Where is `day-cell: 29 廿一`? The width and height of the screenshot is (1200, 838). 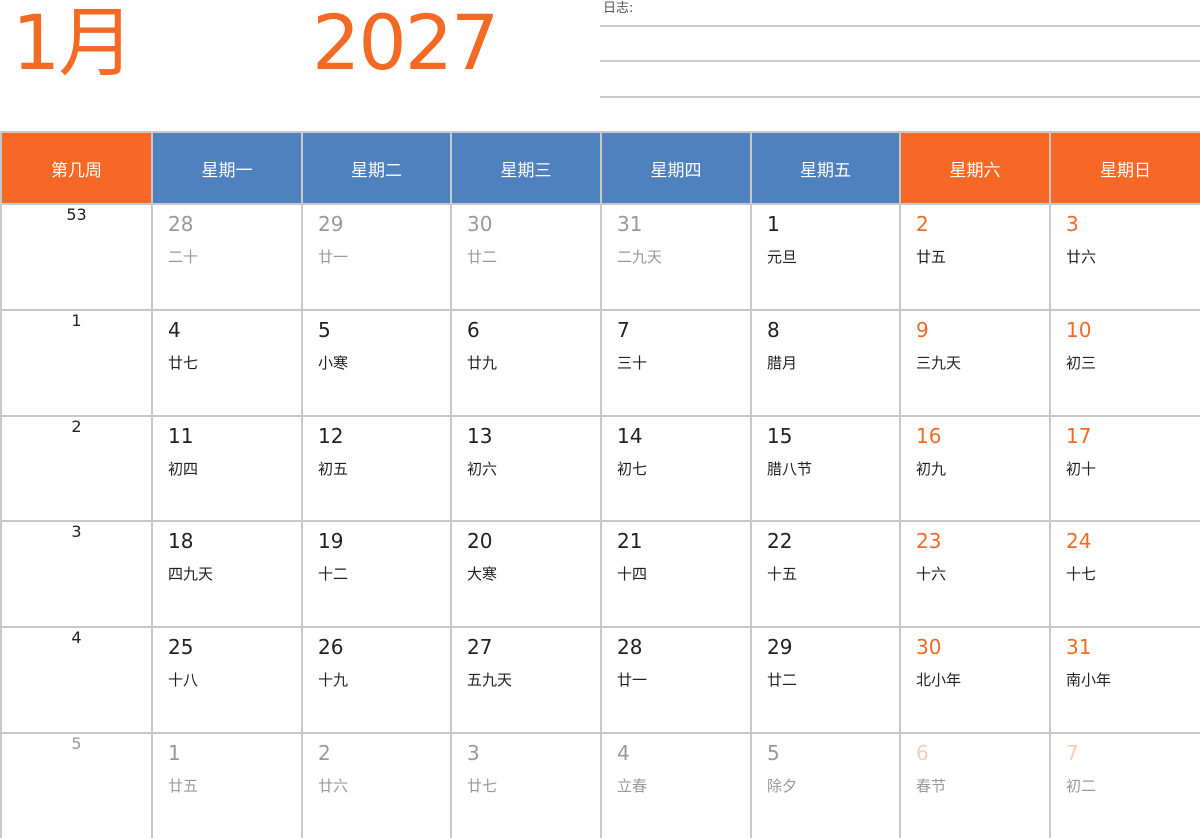
day-cell: 29 廿一 is located at coordinates (376, 257).